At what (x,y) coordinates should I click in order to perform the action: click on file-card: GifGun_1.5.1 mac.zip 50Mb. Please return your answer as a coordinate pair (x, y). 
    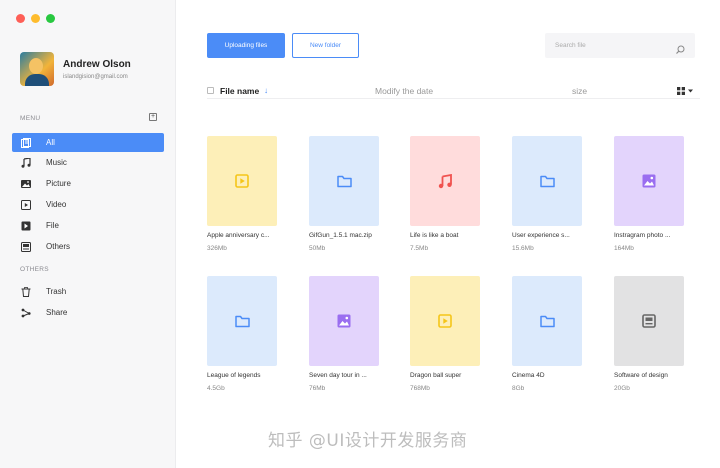
    Looking at the image, I should click on (356, 194).